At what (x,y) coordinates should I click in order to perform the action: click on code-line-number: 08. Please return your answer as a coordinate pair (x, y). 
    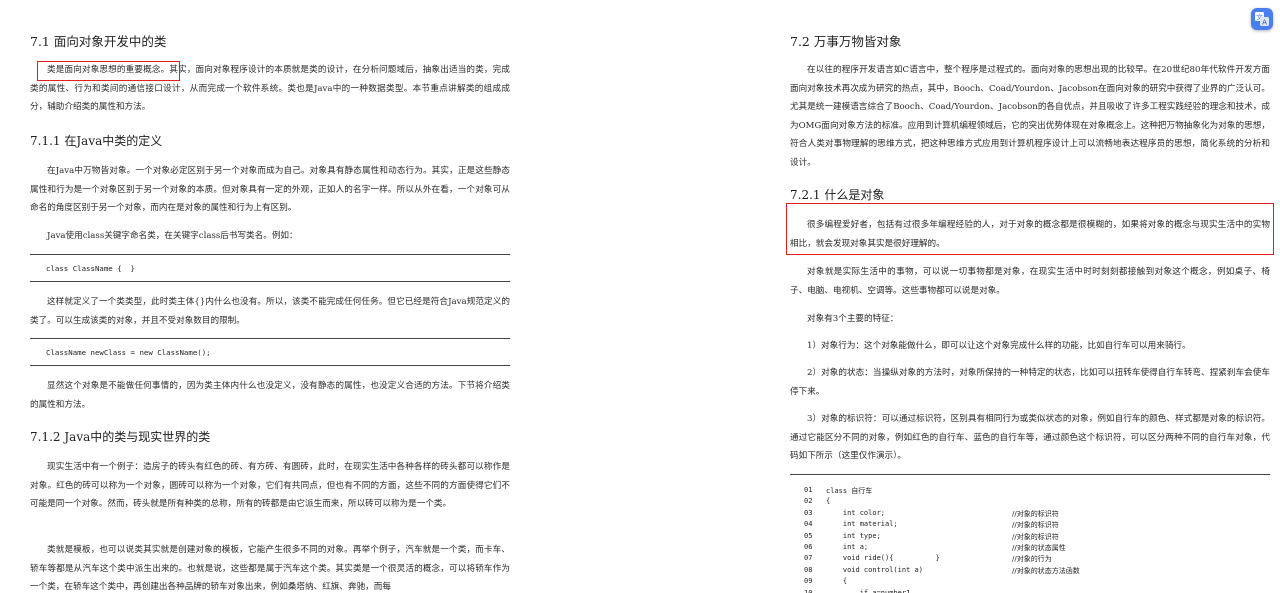
    Looking at the image, I should click on (808, 569).